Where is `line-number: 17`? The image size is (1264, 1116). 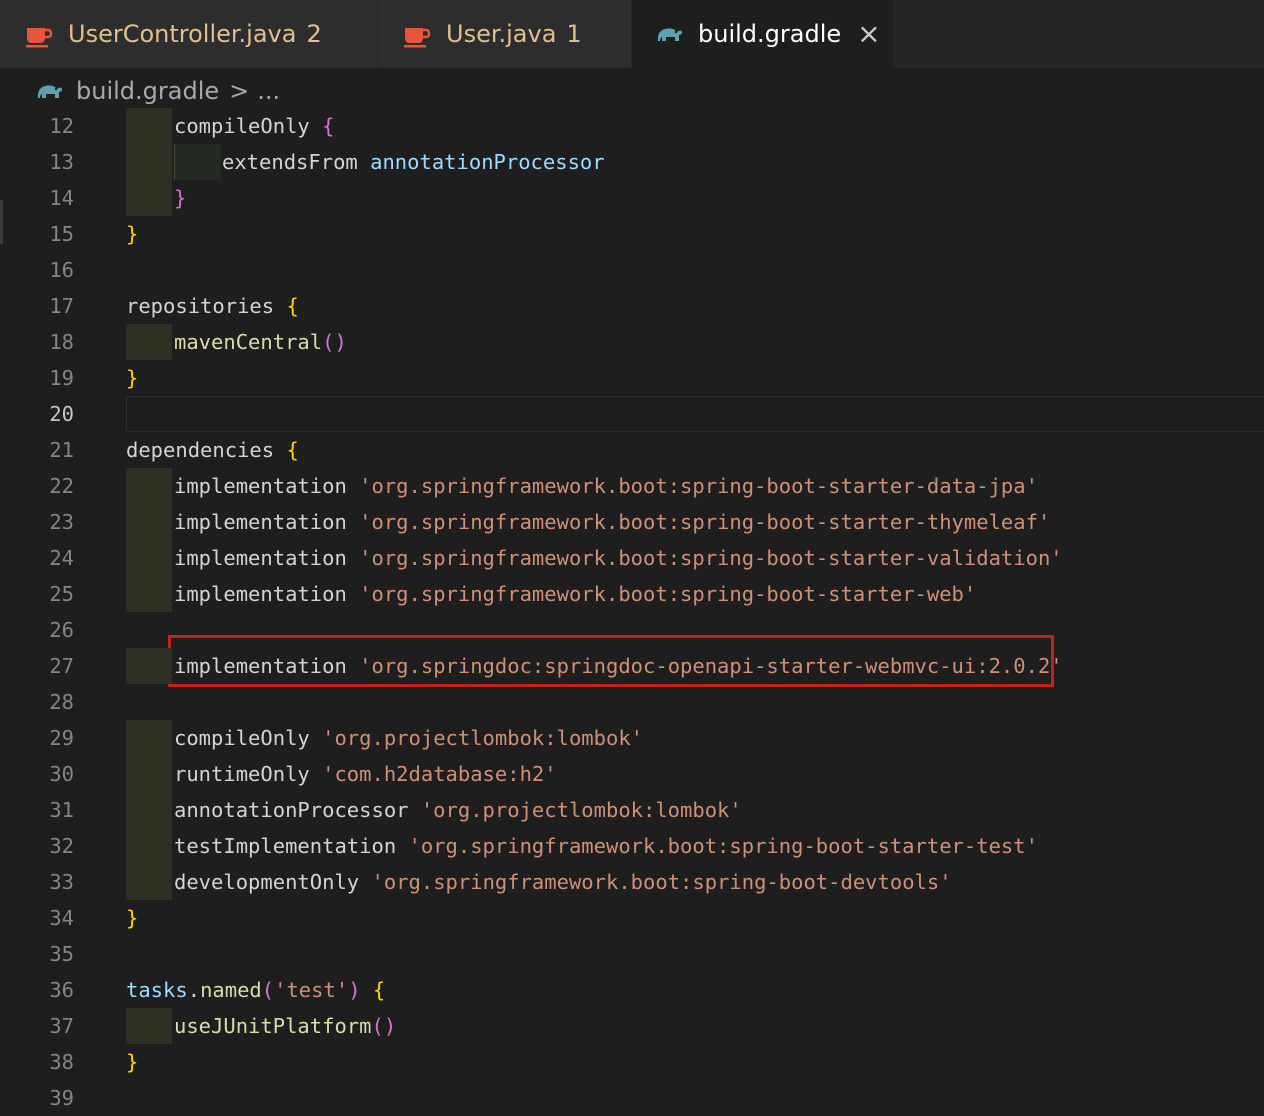
line-number: 17 is located at coordinates (61, 306).